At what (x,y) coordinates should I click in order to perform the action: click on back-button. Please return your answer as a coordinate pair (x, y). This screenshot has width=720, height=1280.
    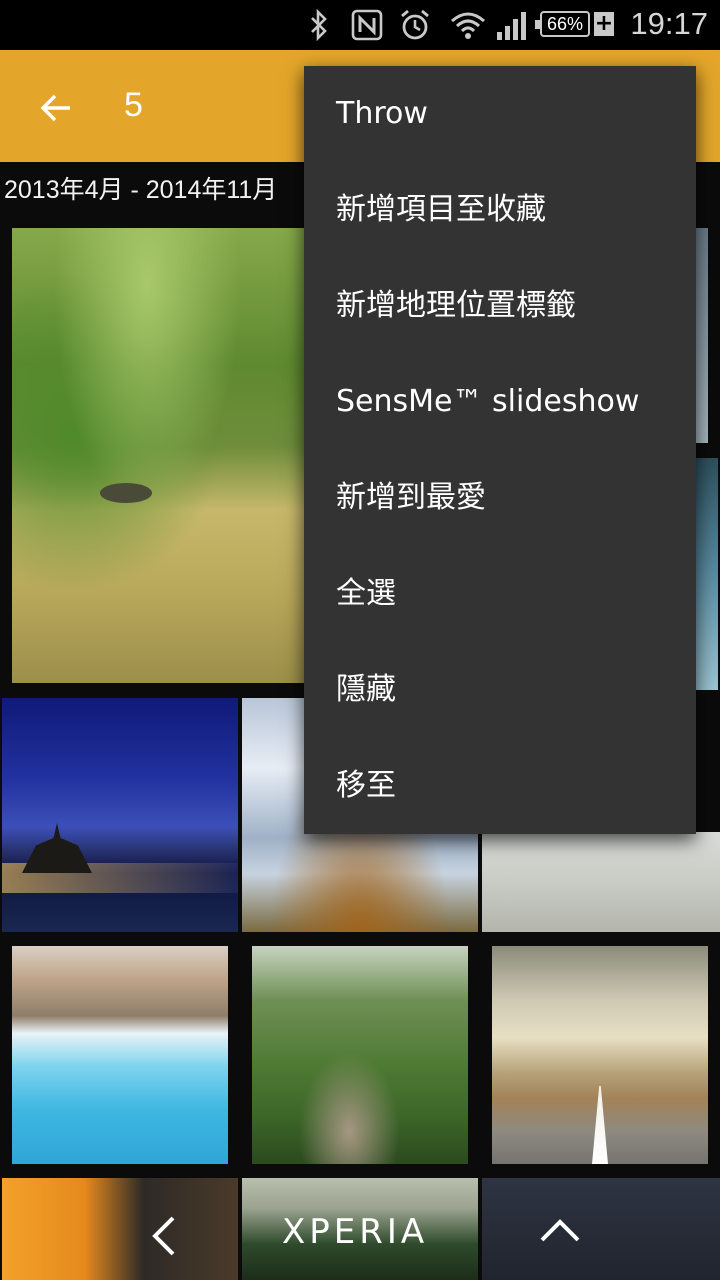
    Looking at the image, I should click on (56, 108).